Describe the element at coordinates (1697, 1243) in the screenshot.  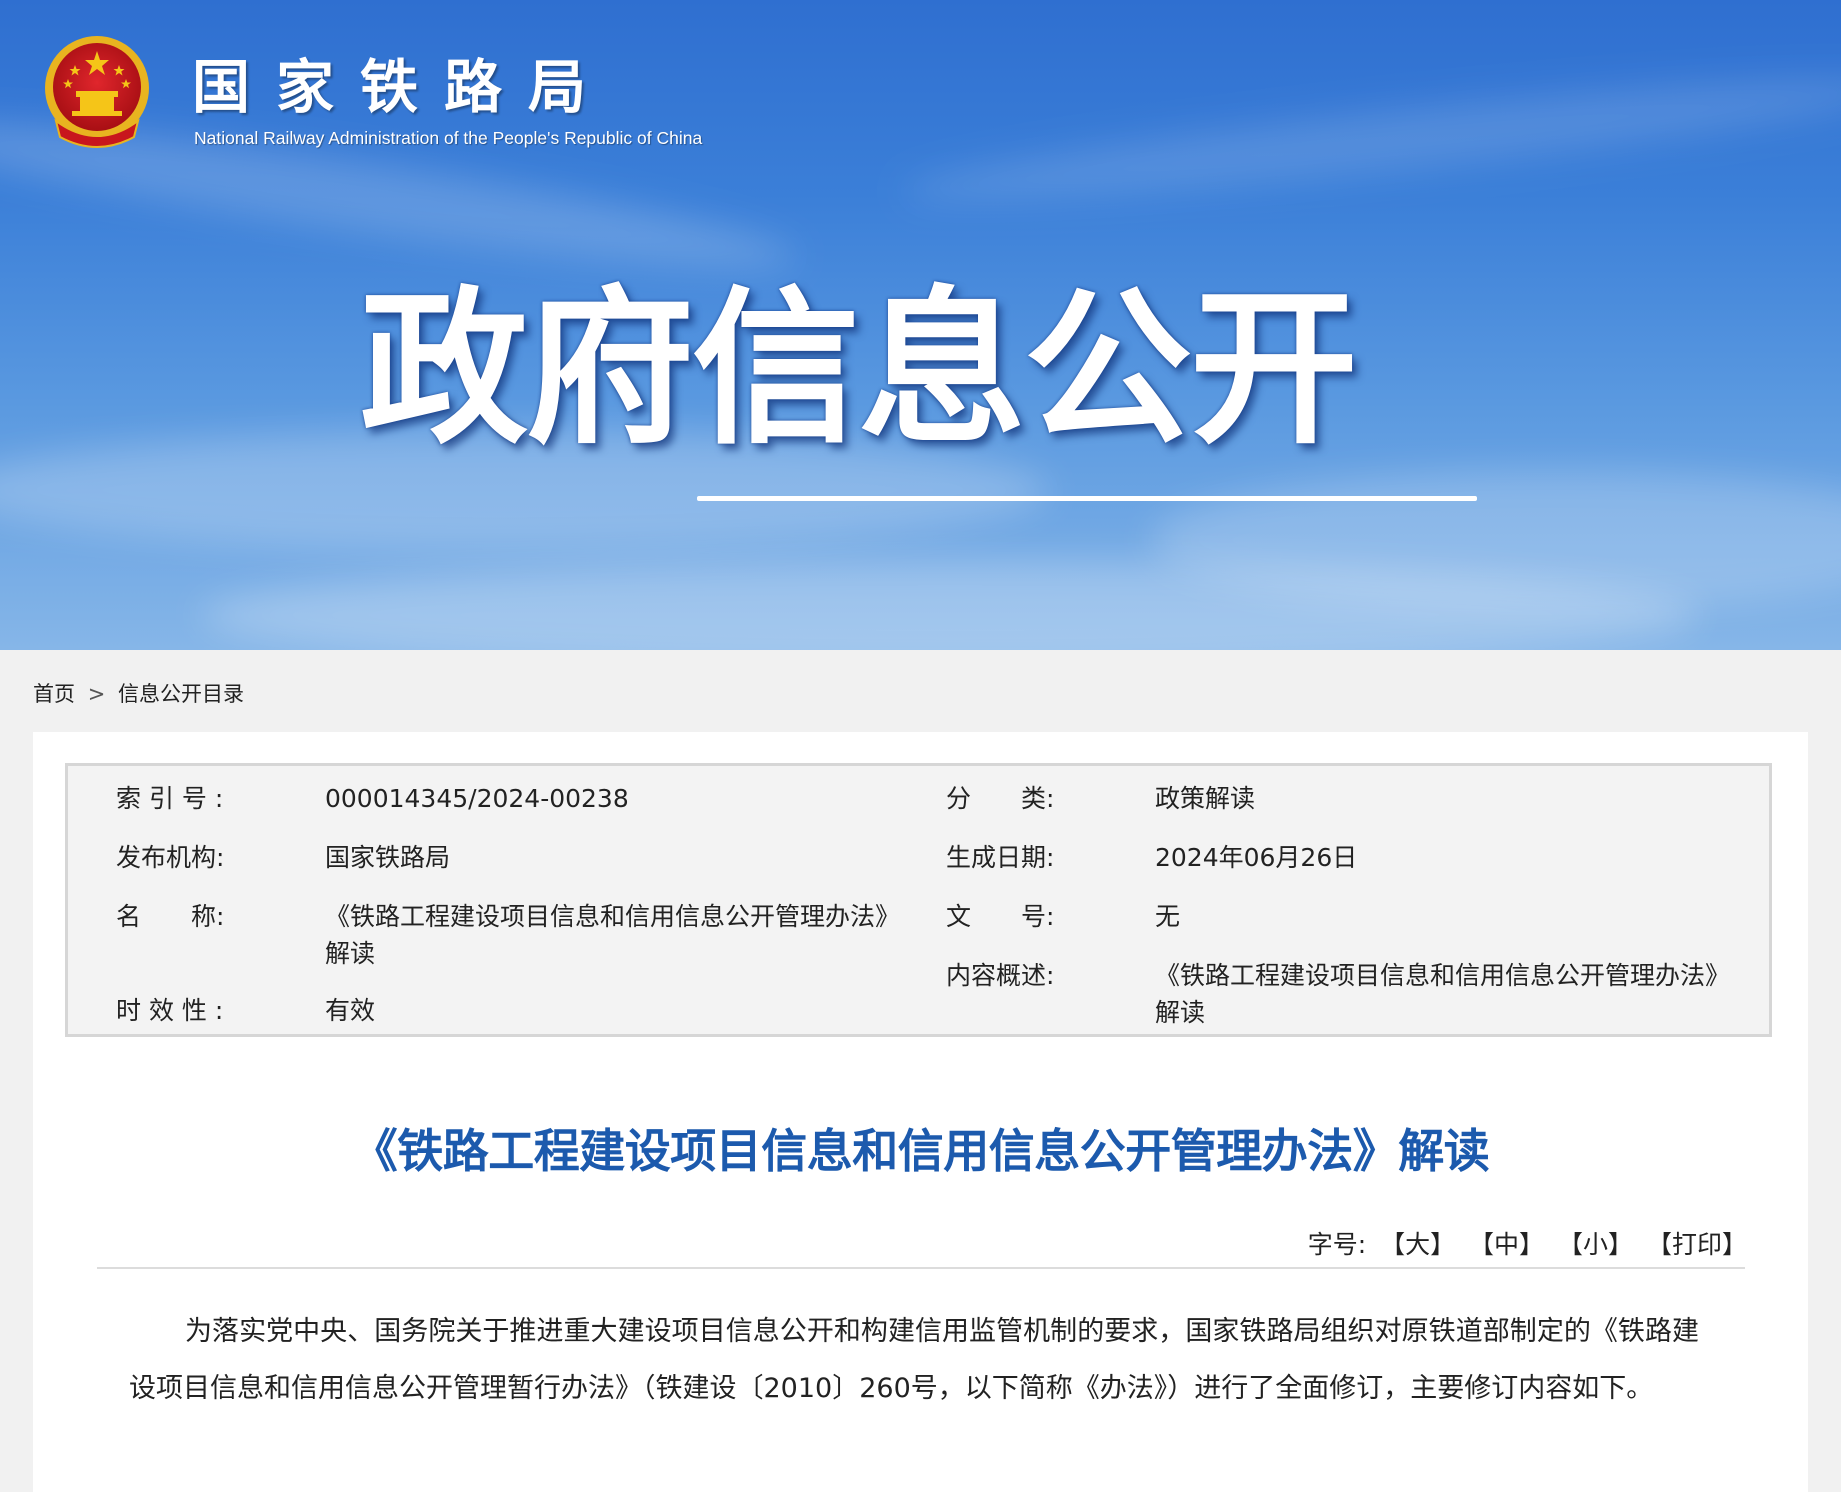
I see `print-button: 【打印】` at that location.